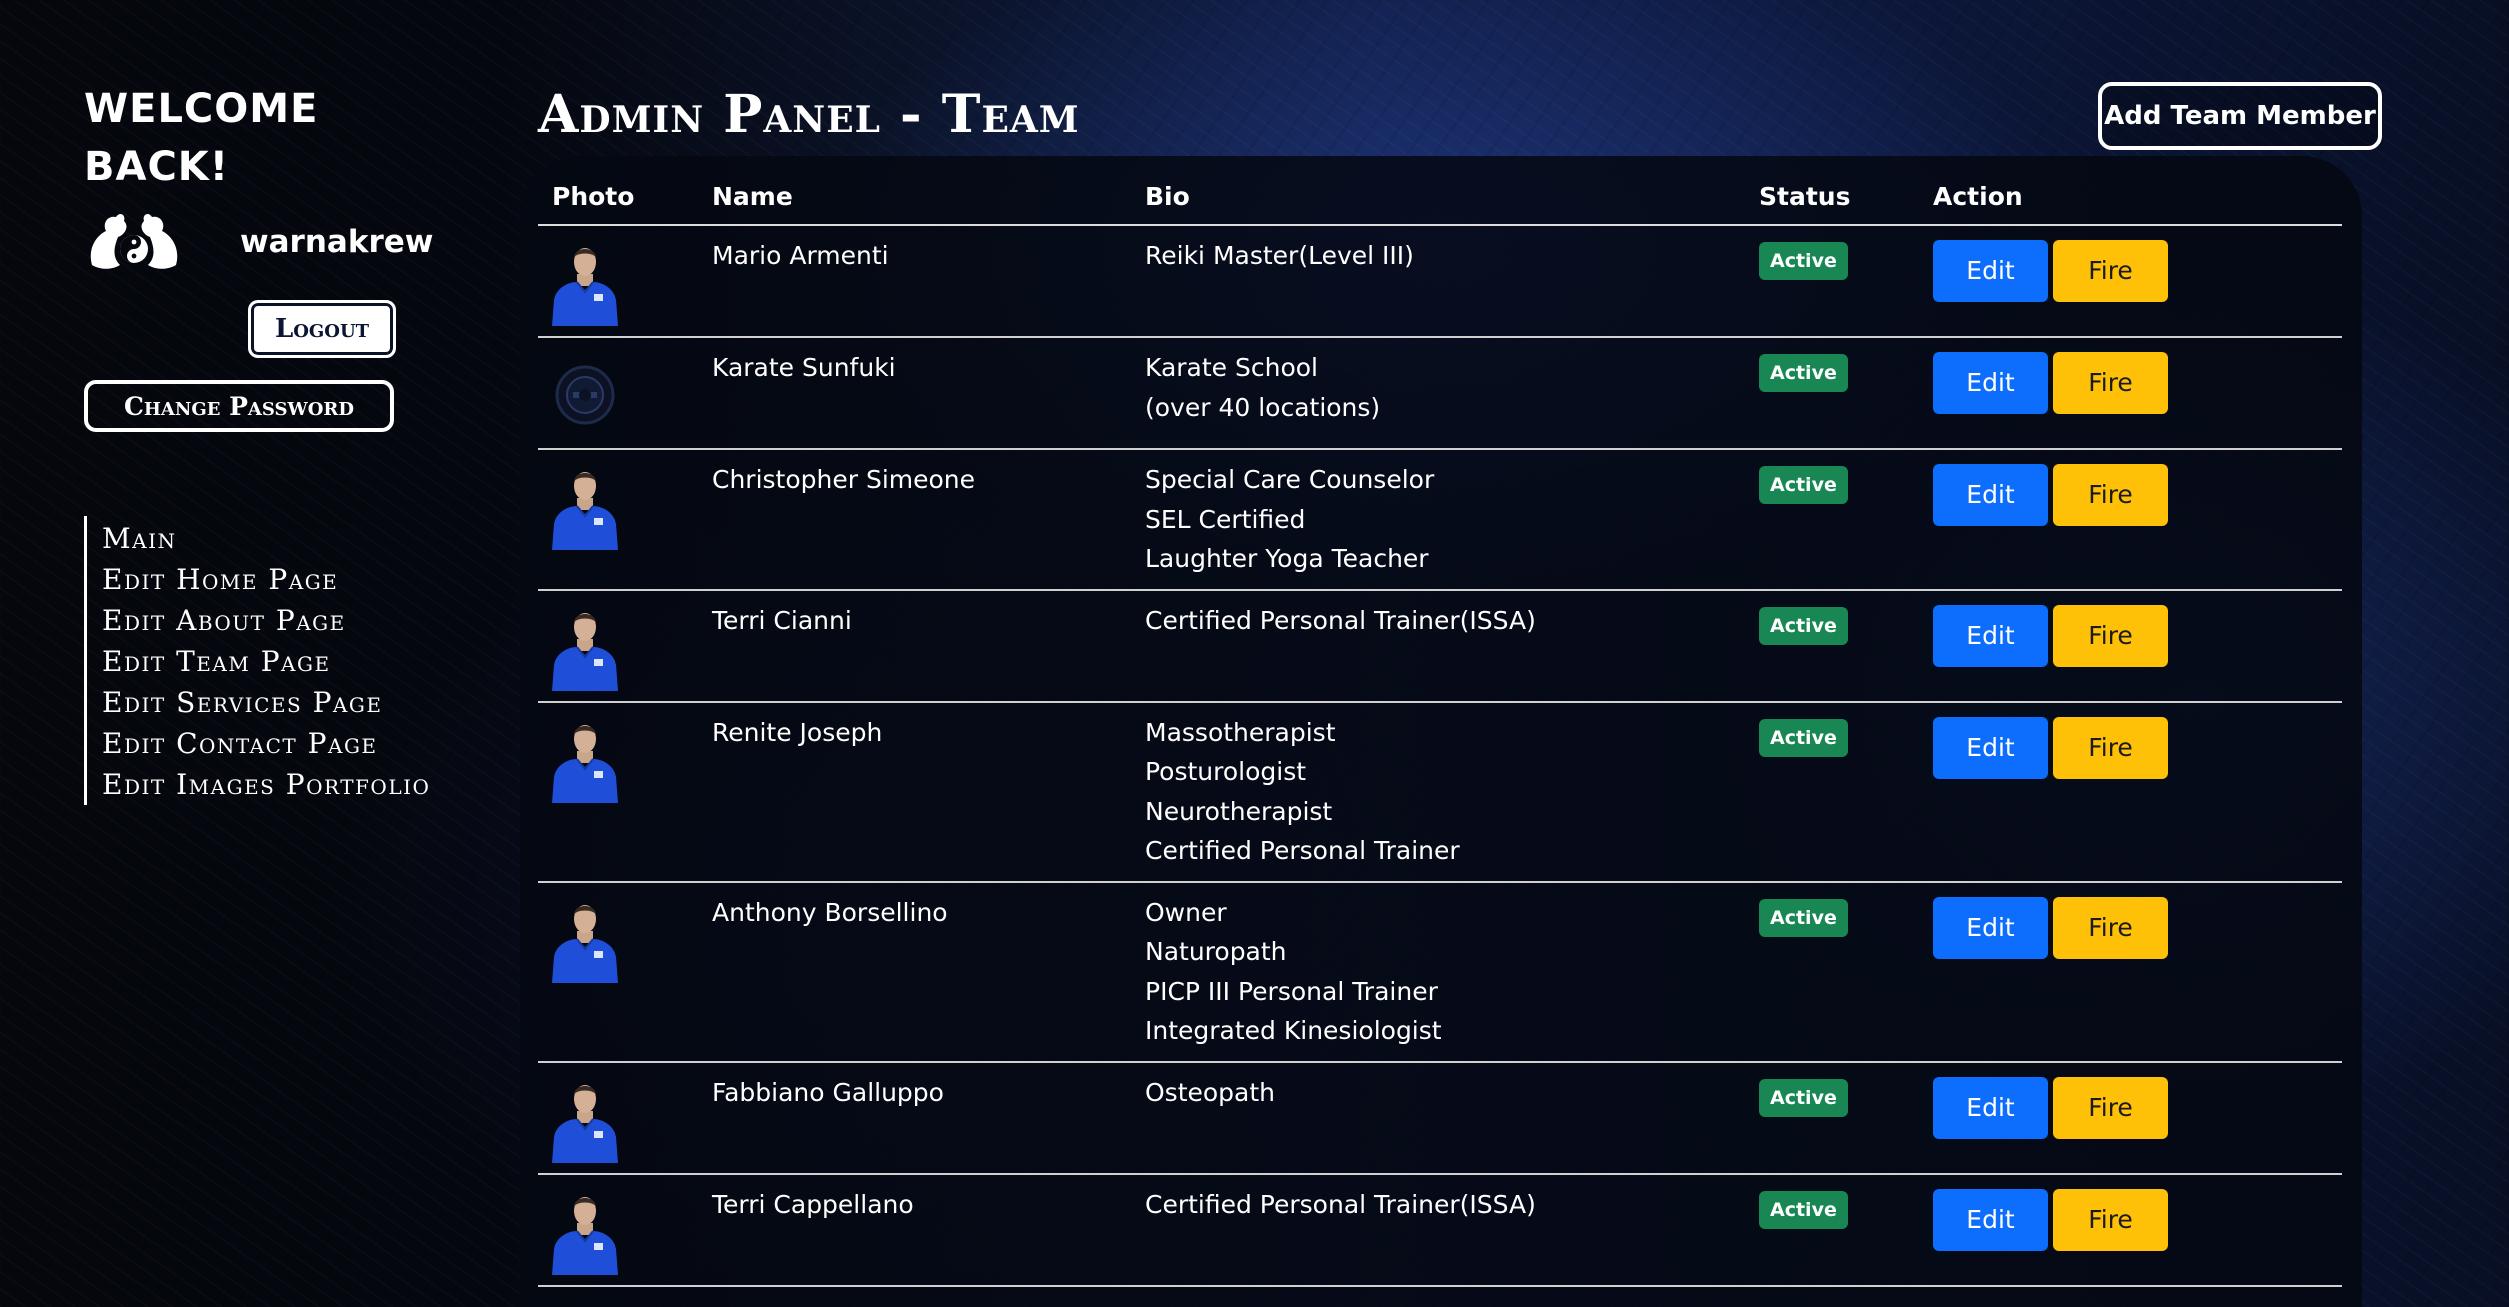  I want to click on member-name: Fabbiano Galluppo, so click(914, 1118).